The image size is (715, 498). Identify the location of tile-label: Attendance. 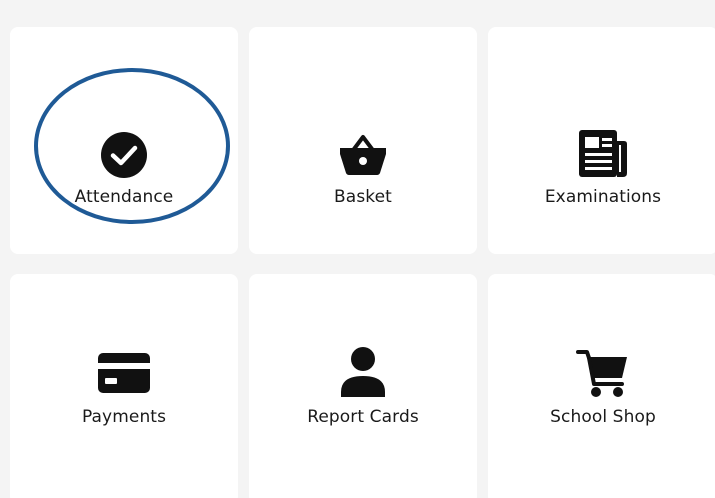
(124, 197).